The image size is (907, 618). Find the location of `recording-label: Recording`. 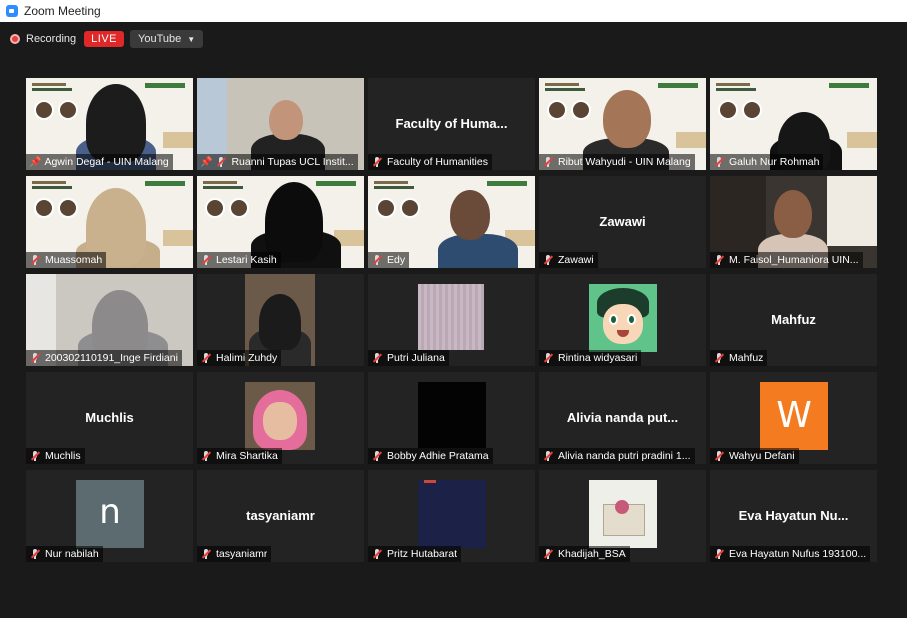

recording-label: Recording is located at coordinates (51, 39).